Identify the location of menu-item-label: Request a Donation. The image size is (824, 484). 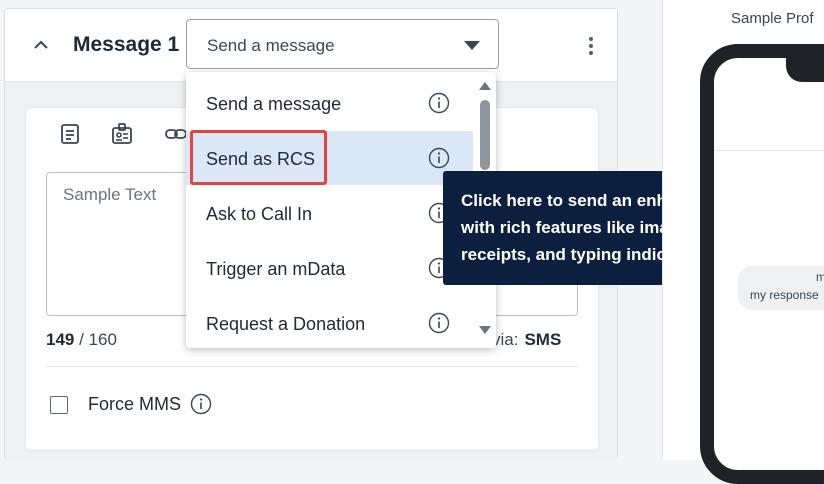
(286, 324).